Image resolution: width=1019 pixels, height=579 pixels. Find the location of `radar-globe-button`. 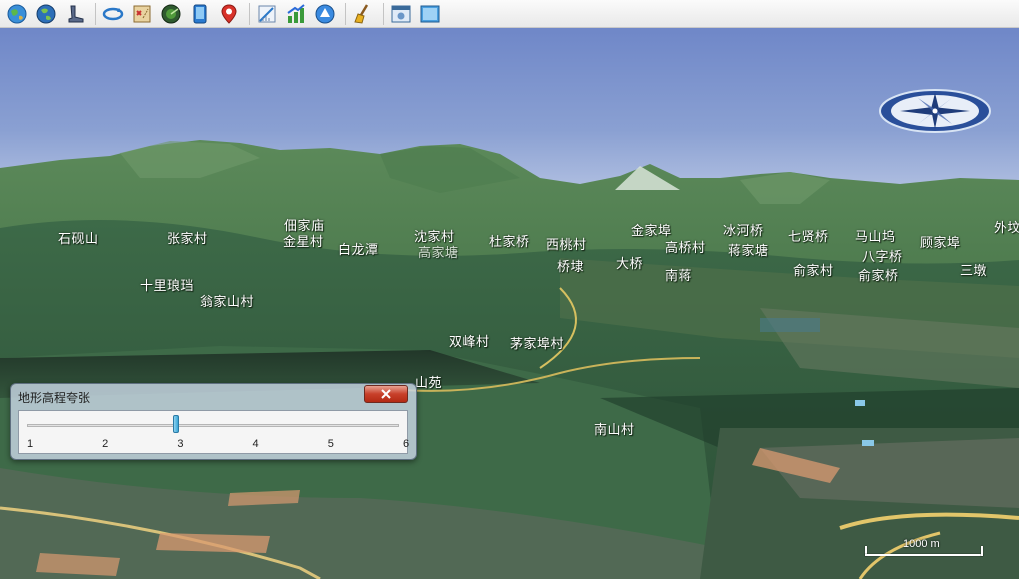

radar-globe-button is located at coordinates (171, 14).